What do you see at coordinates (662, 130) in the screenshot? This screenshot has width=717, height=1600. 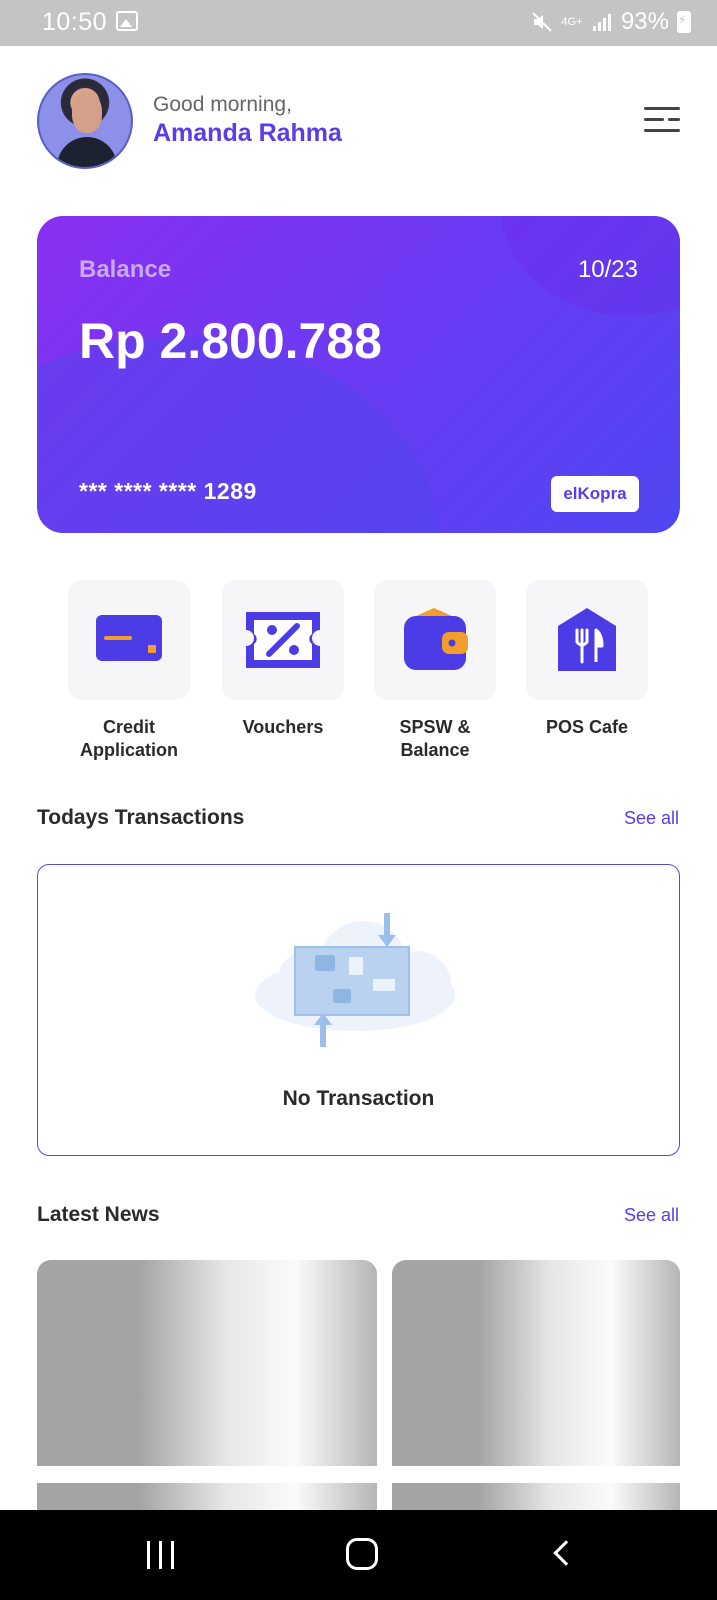 I see `menu-line-bottom` at bounding box center [662, 130].